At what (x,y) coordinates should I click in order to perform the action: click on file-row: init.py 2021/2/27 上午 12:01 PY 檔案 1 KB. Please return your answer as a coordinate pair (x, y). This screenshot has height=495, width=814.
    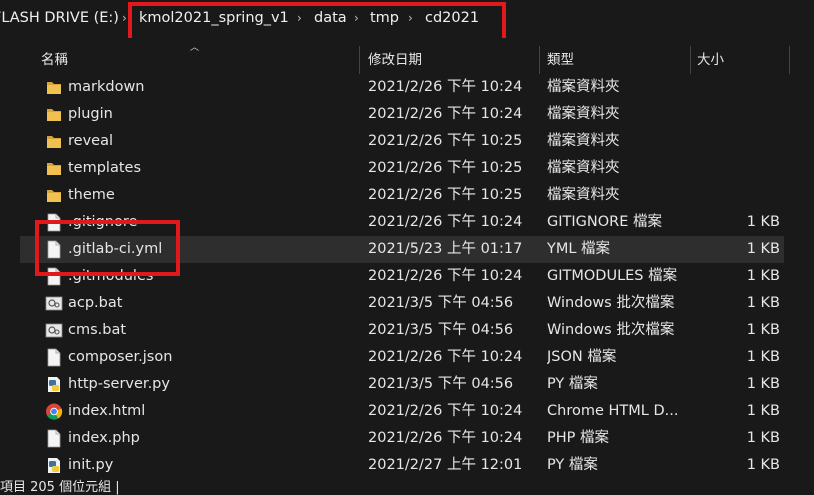
    Looking at the image, I should click on (402, 465).